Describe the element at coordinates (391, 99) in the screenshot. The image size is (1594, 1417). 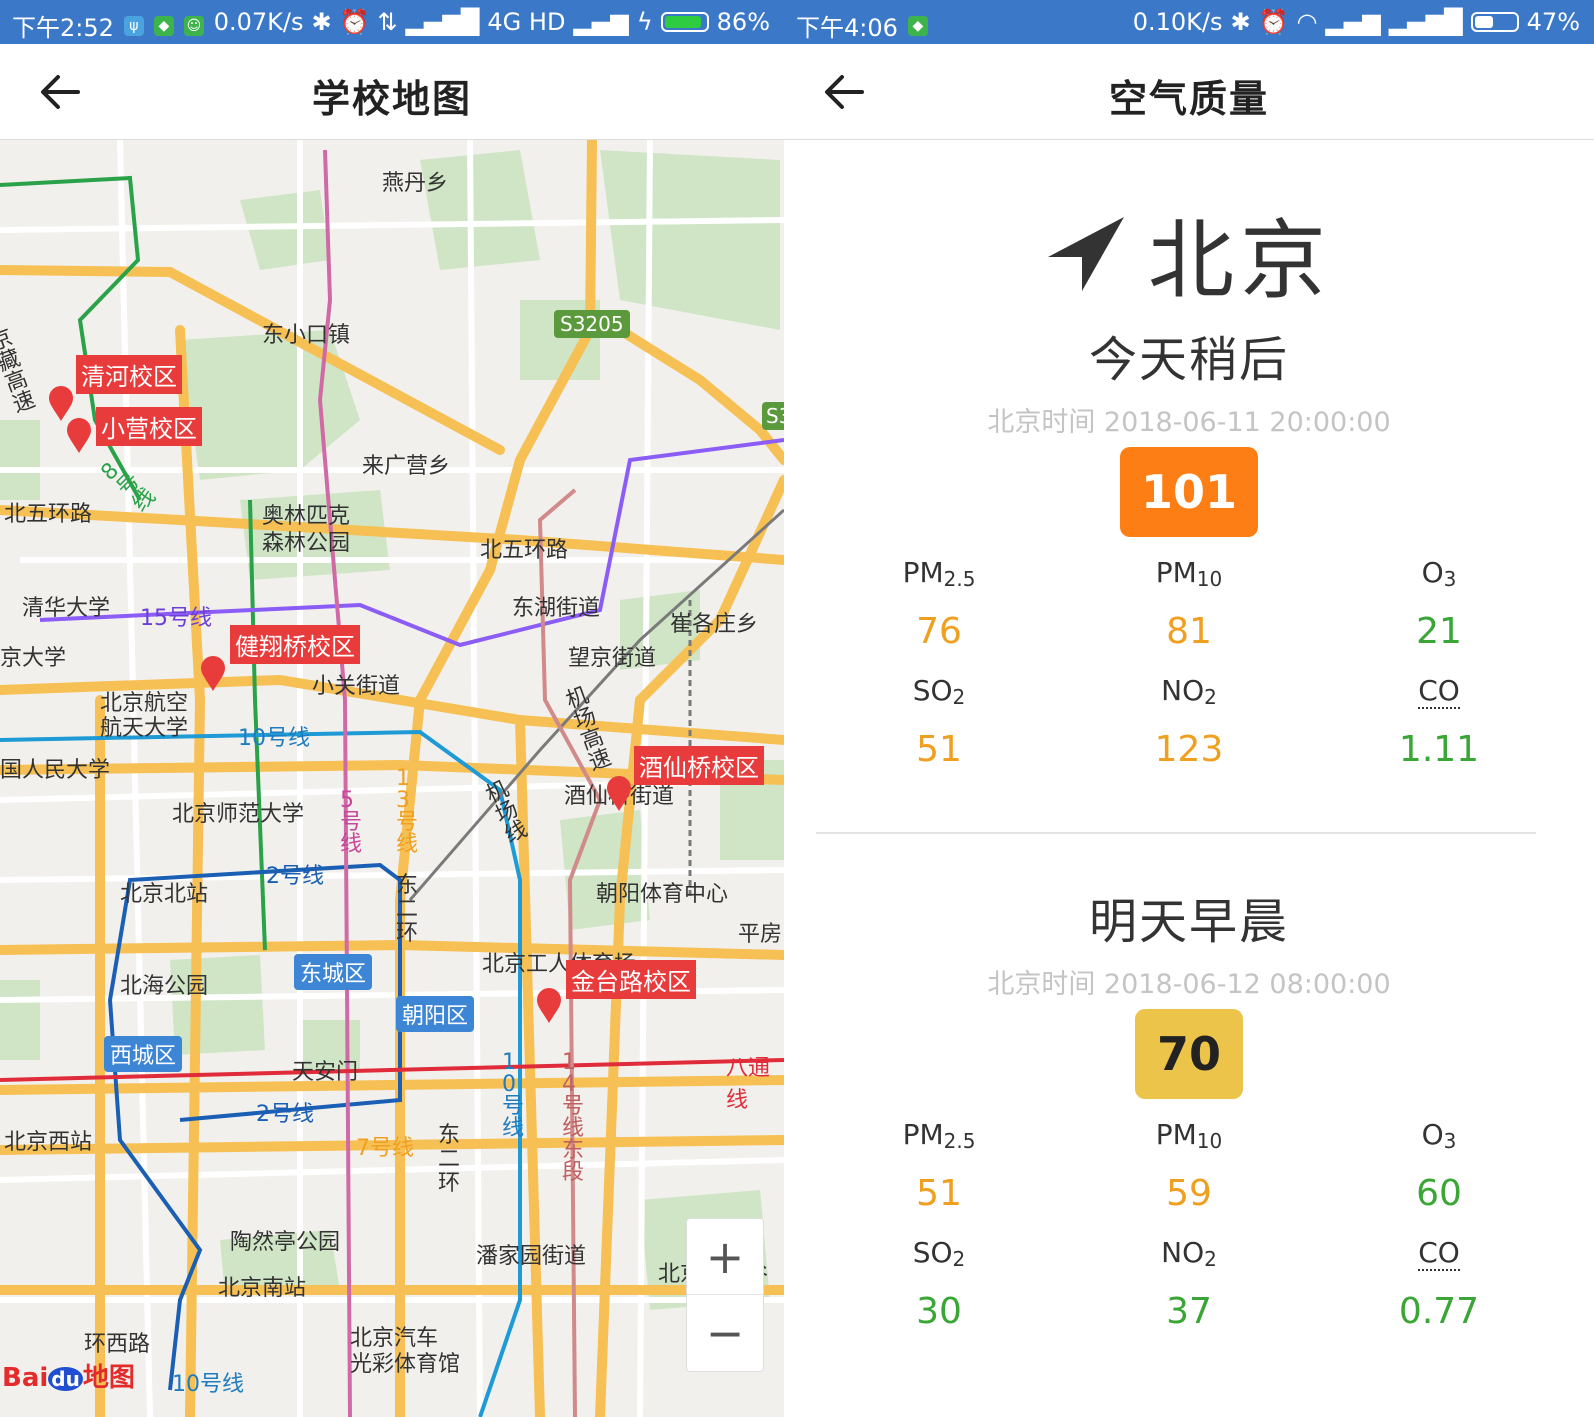
I see `page-title: 学校地图` at that location.